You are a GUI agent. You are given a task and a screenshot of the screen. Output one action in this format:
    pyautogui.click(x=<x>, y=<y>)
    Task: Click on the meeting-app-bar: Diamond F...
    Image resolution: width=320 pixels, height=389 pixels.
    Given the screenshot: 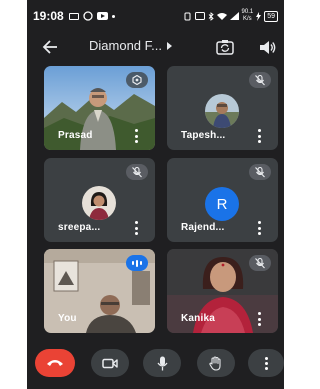 What is the action you would take?
    pyautogui.click(x=155, y=47)
    